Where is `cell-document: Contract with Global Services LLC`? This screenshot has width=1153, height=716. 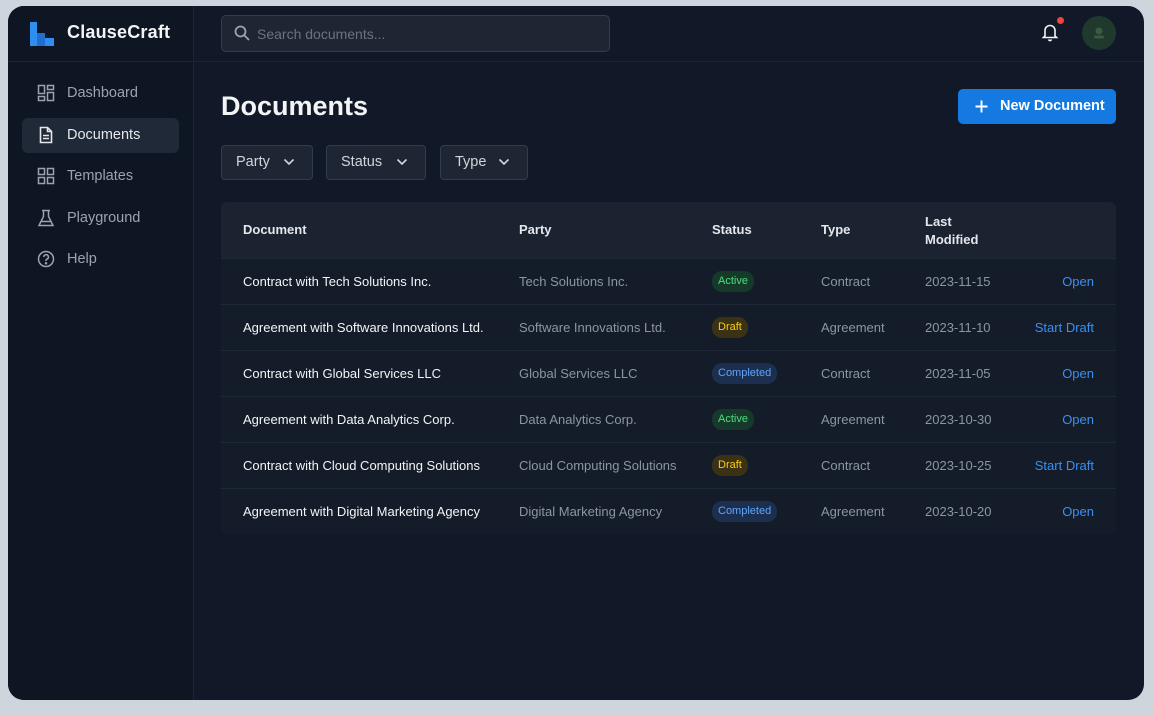
cell-document: Contract with Global Services LLC is located at coordinates (342, 373).